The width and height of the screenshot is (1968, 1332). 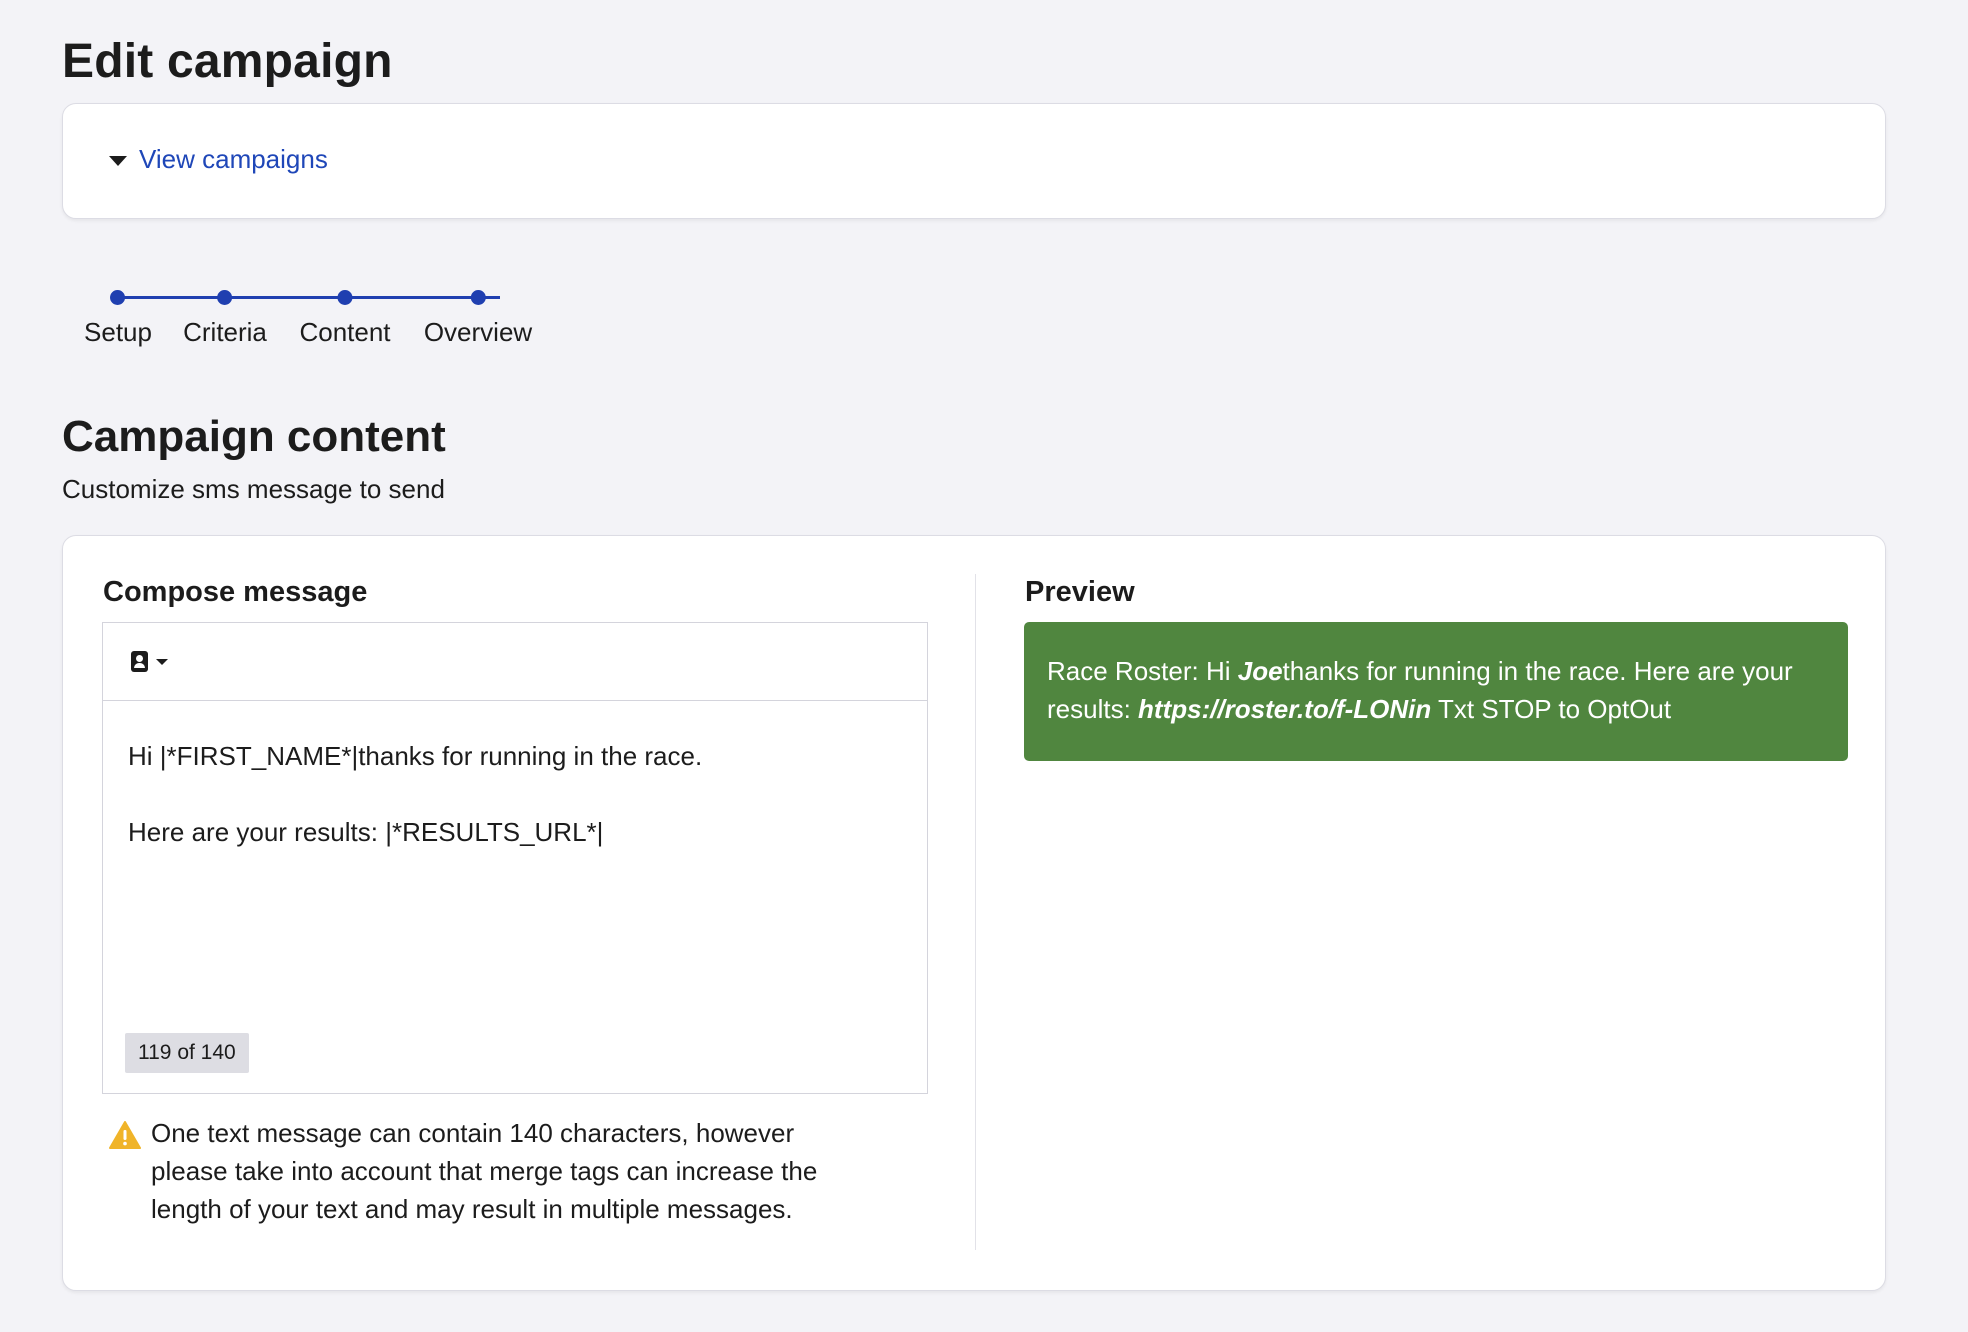 What do you see at coordinates (227, 61) in the screenshot?
I see `page-title: Edit campaign` at bounding box center [227, 61].